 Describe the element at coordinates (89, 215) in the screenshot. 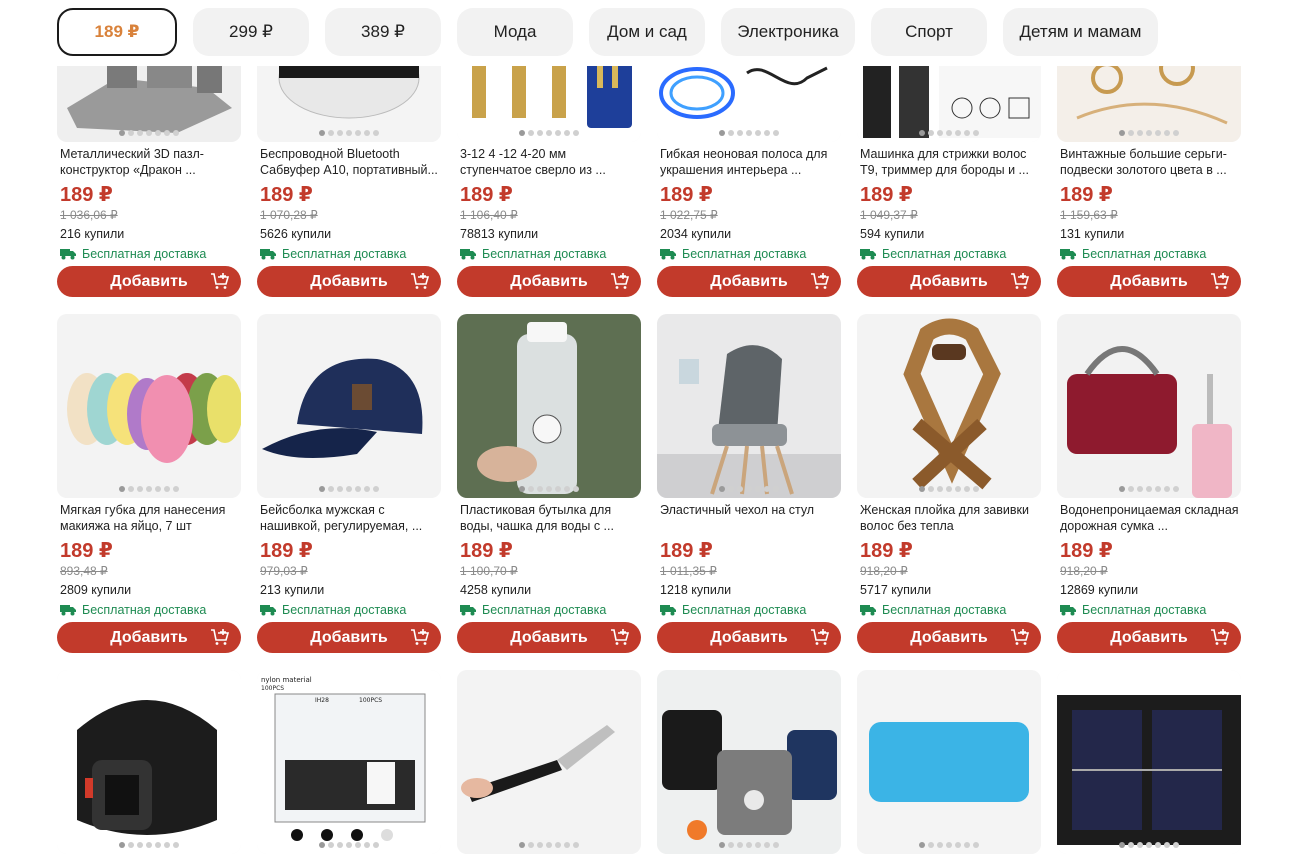

I see `old-price: 1 036,06 ₽` at that location.